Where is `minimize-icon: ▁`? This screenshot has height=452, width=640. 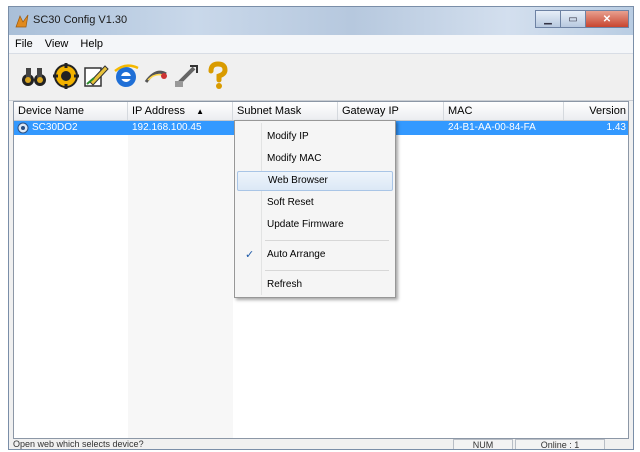 minimize-icon: ▁ is located at coordinates (548, 19).